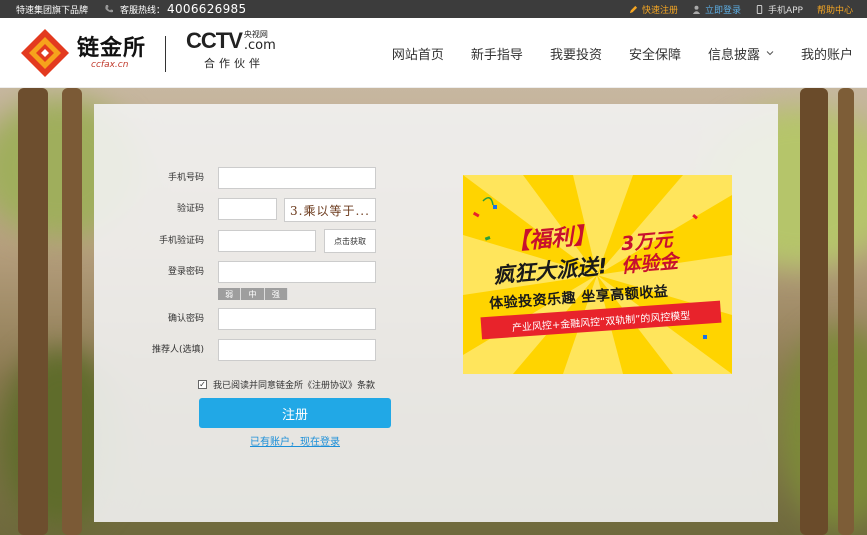 The height and width of the screenshot is (535, 867). Describe the element at coordinates (827, 53) in the screenshot. I see `nav-account: 我的账户` at that location.